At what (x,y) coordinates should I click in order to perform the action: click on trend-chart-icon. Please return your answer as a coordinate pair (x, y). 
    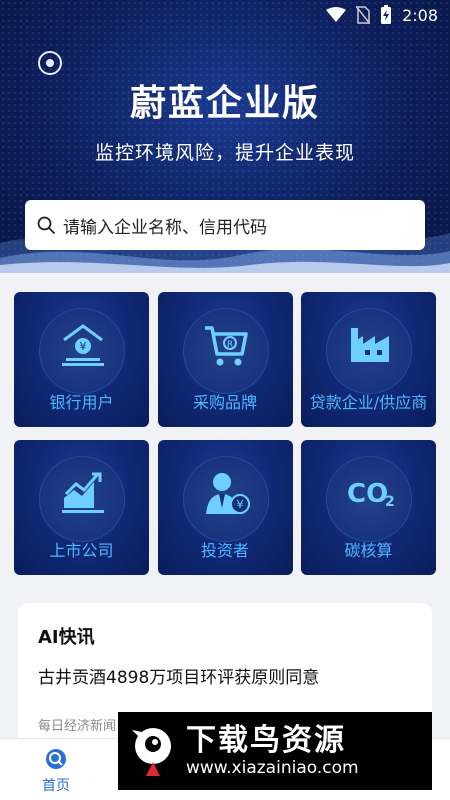
    Looking at the image, I should click on (83, 492).